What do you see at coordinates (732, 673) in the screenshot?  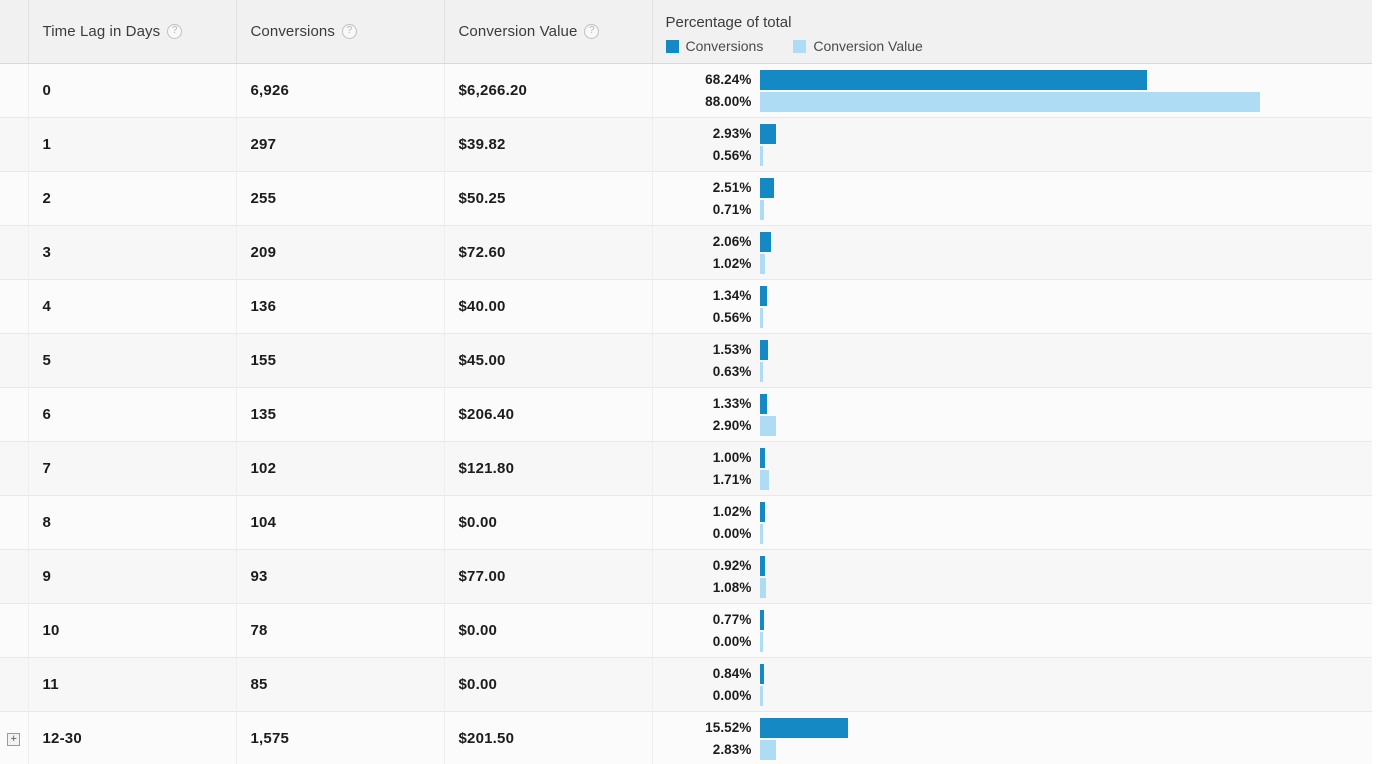 I see `bar-percent-label-conversions: 0.84%` at bounding box center [732, 673].